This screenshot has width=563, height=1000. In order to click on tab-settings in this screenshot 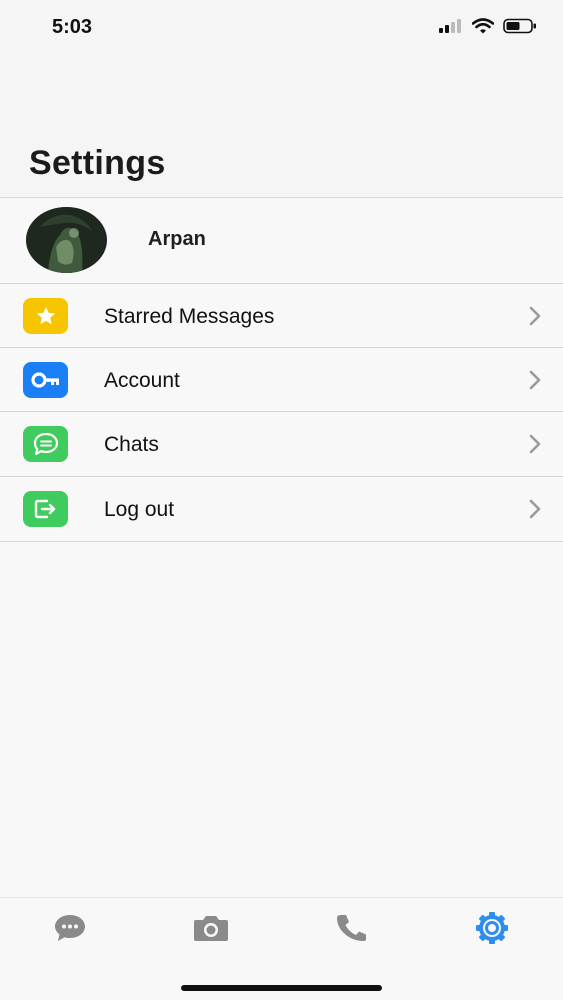, I will do `click(492, 928)`.